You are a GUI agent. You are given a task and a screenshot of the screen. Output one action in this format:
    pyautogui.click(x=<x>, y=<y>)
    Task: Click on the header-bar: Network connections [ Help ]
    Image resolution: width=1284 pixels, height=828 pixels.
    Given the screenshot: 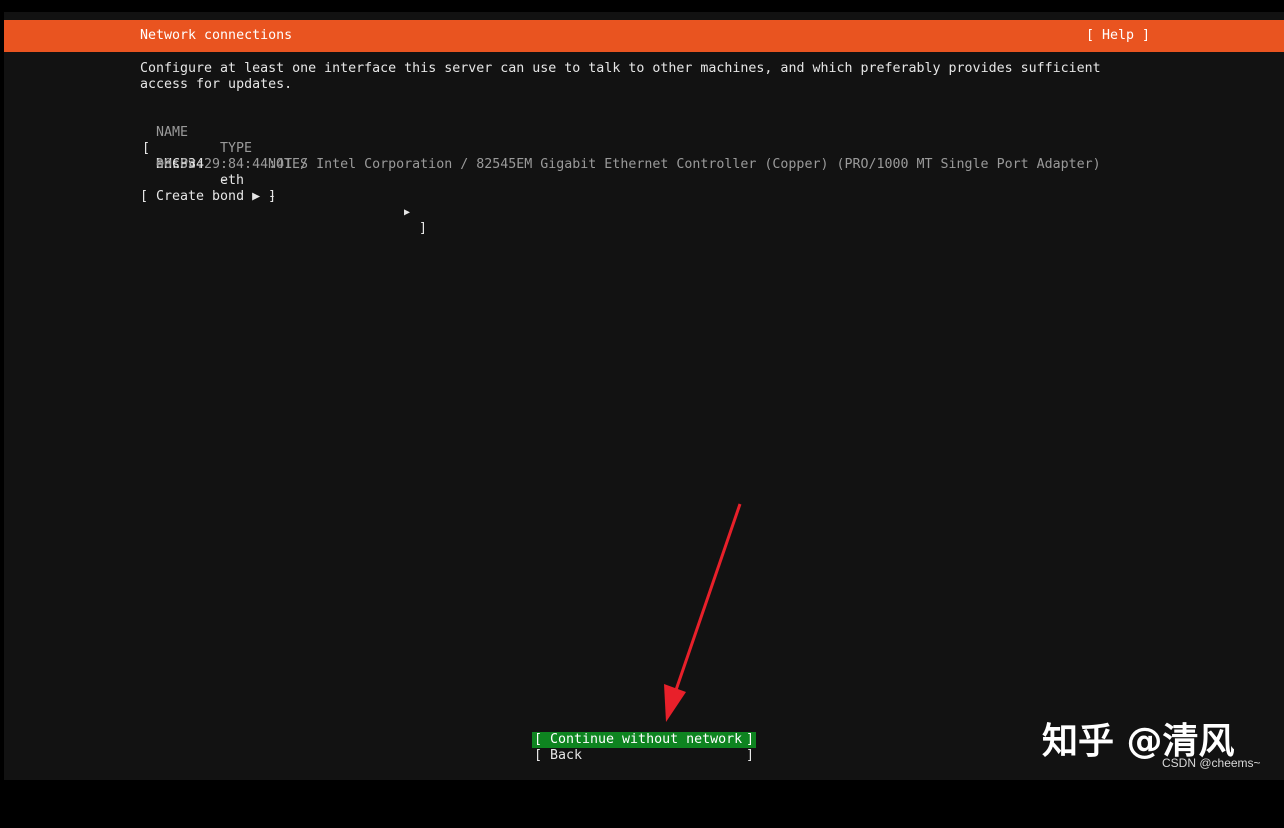 What is the action you would take?
    pyautogui.click(x=644, y=36)
    